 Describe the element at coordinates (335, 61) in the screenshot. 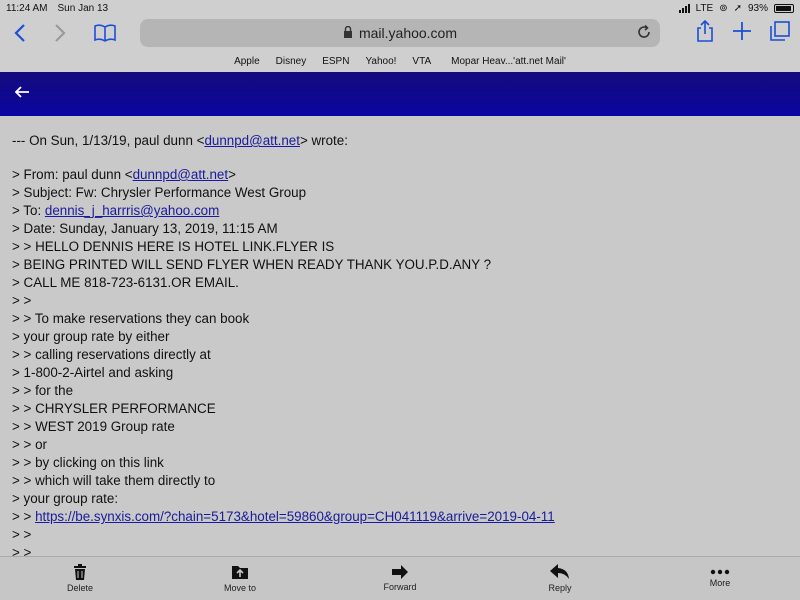

I see `bookmark-espn: ESPN` at that location.